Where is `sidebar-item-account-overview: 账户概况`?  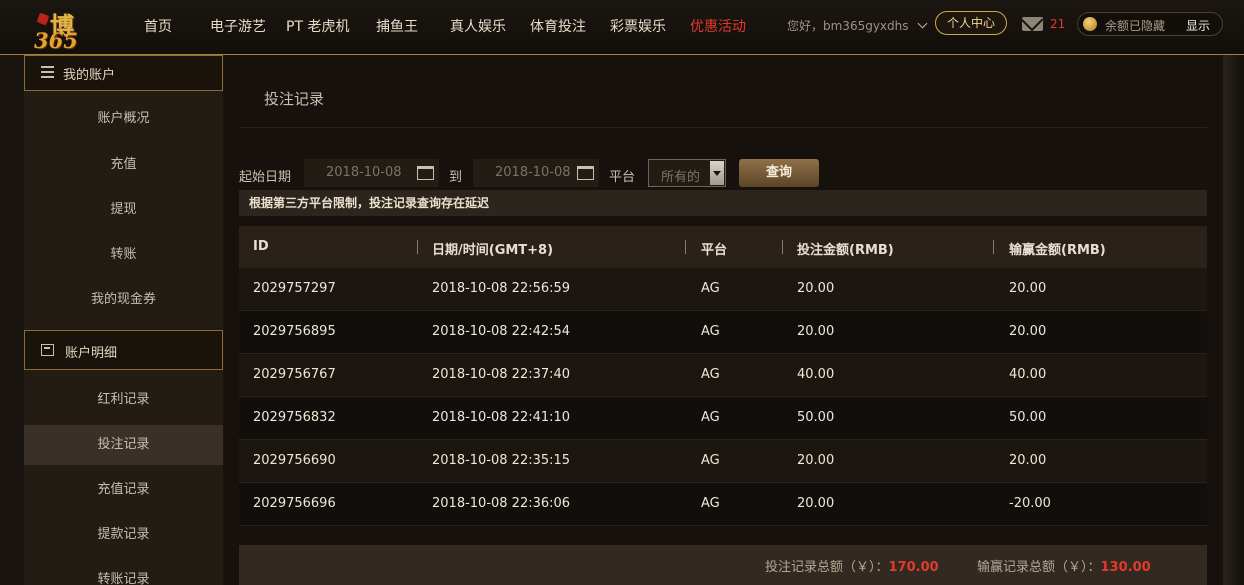 sidebar-item-account-overview: 账户概况 is located at coordinates (123, 119).